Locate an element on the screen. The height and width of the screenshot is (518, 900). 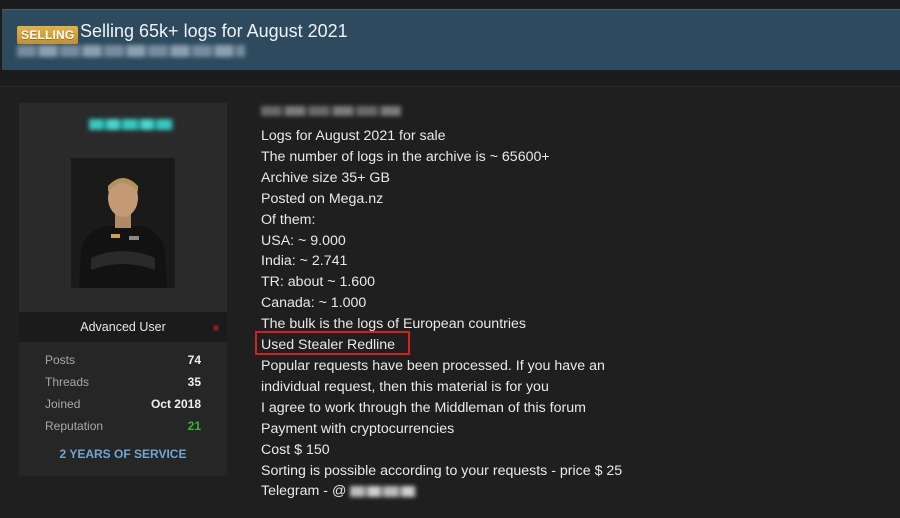
thread-meta-redacted is located at coordinates (131, 51).